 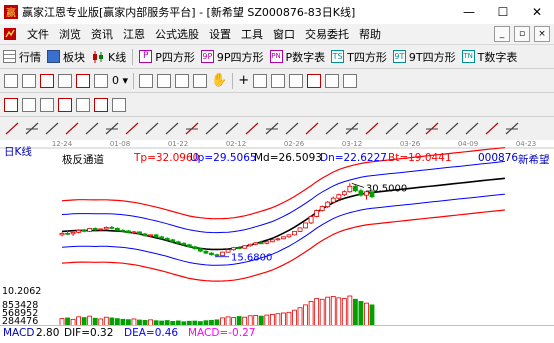 What do you see at coordinates (182, 80) in the screenshot?
I see `draw-icon` at bounding box center [182, 80].